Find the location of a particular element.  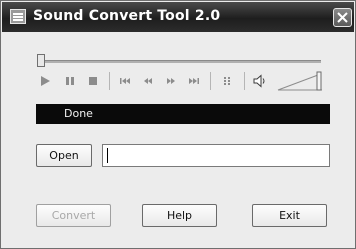

skip-end-icon is located at coordinates (194, 81).